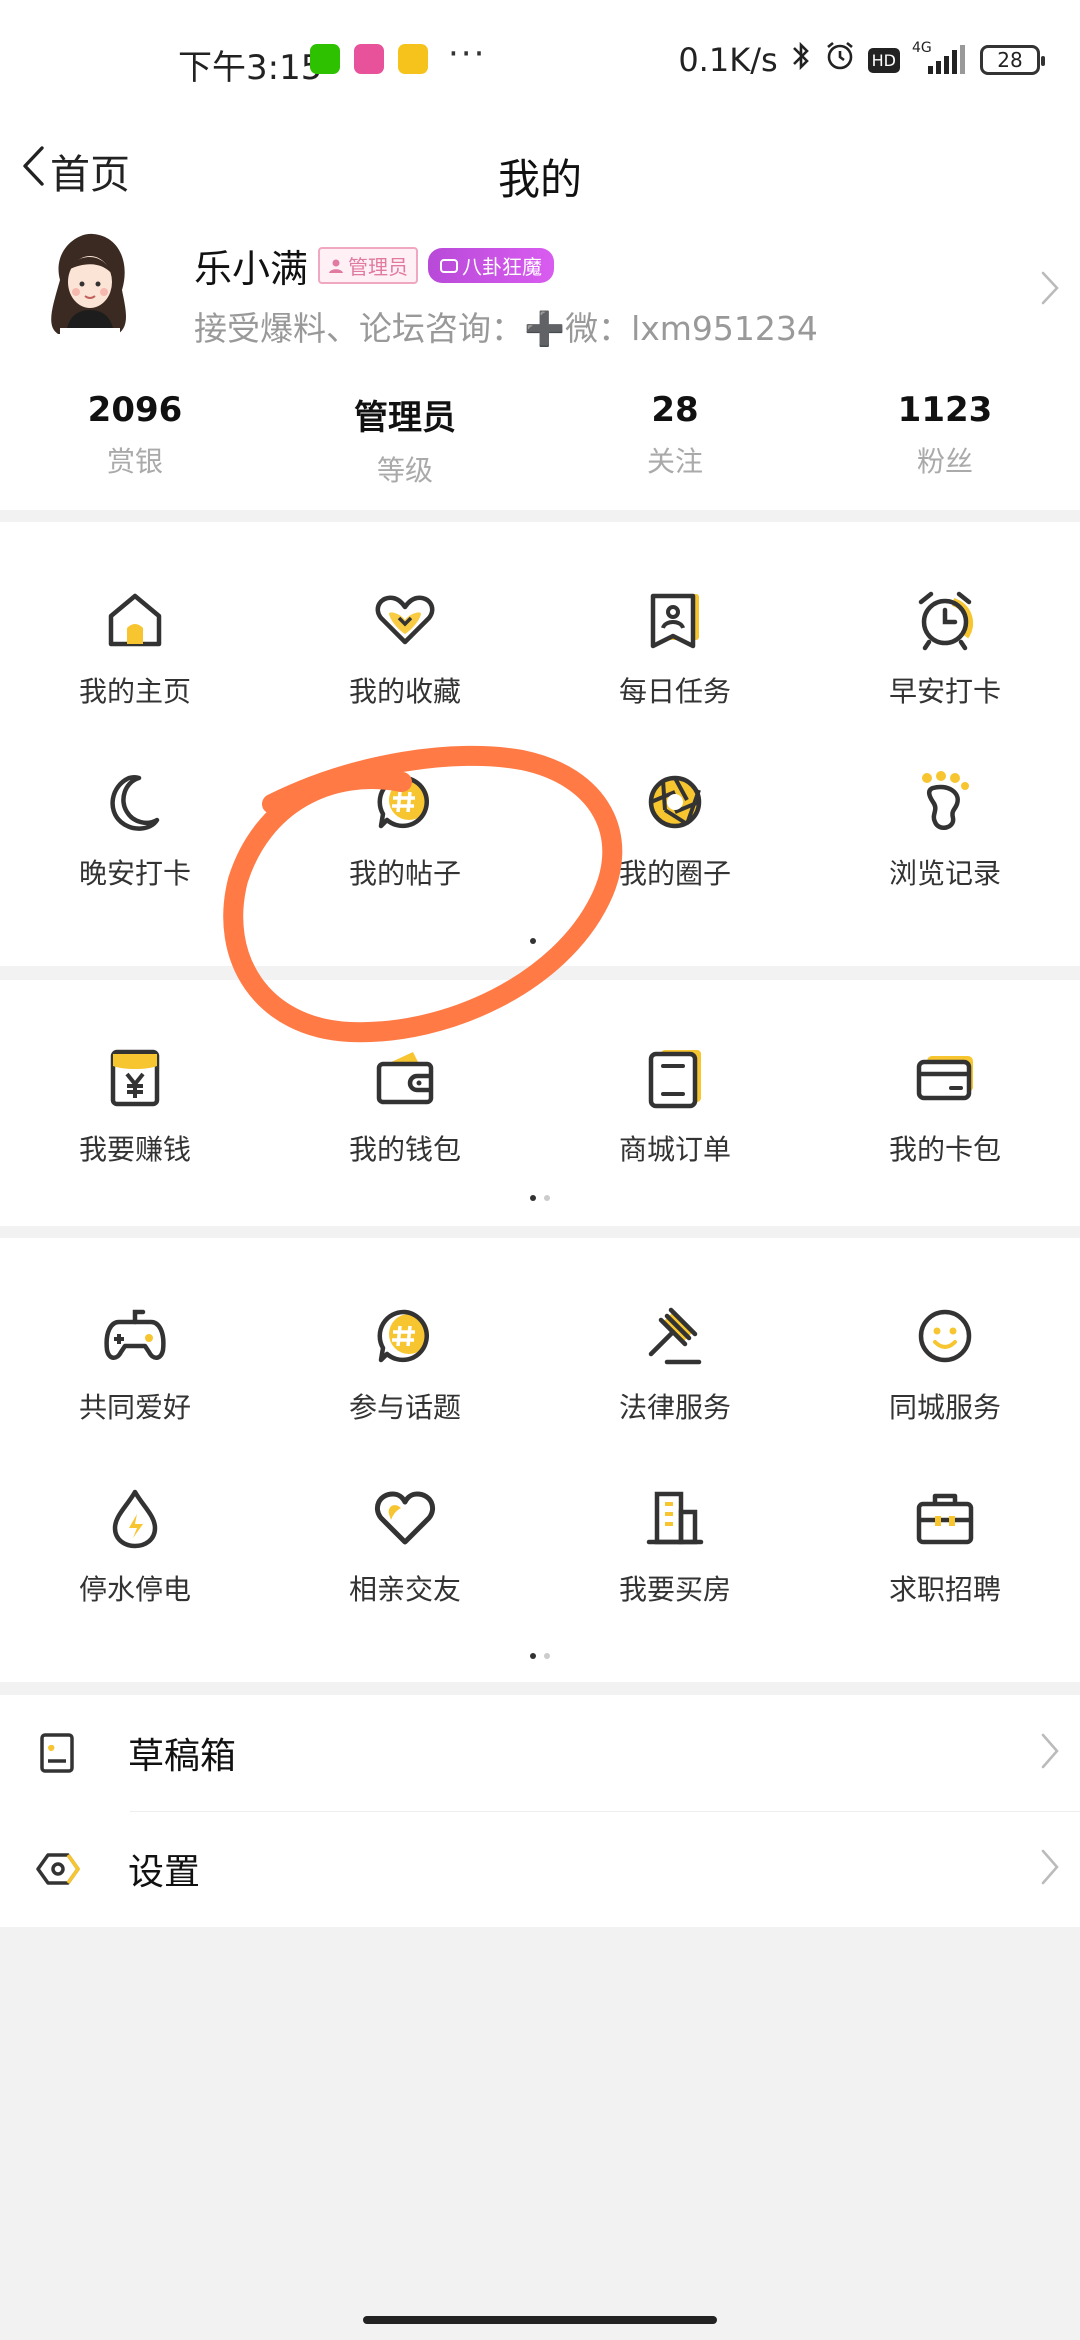 This screenshot has width=1080, height=2340. I want to click on grid-item-buy-house: 我要买房, so click(675, 1545).